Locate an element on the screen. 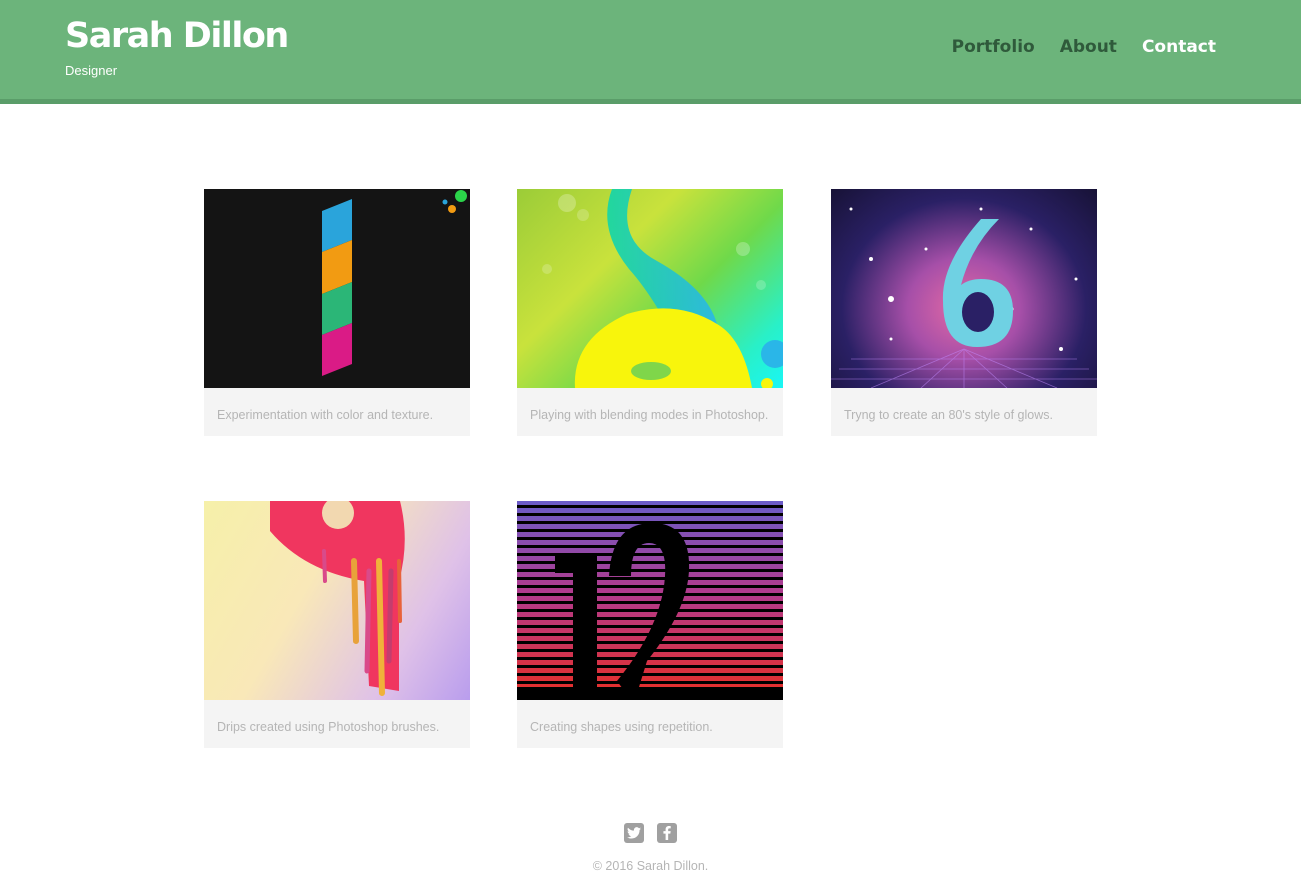  paint-drops is located at coordinates (454, 201).